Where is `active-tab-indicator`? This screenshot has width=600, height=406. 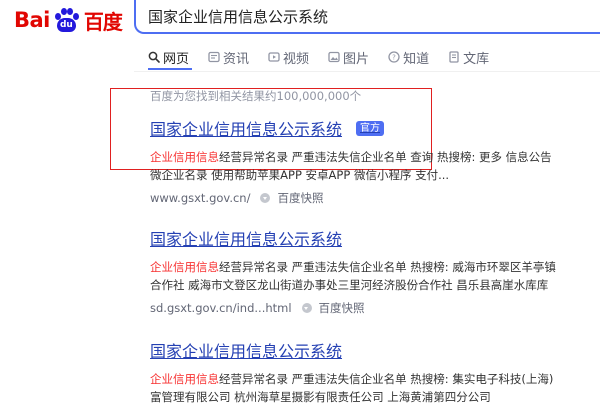
active-tab-indicator is located at coordinates (170, 69).